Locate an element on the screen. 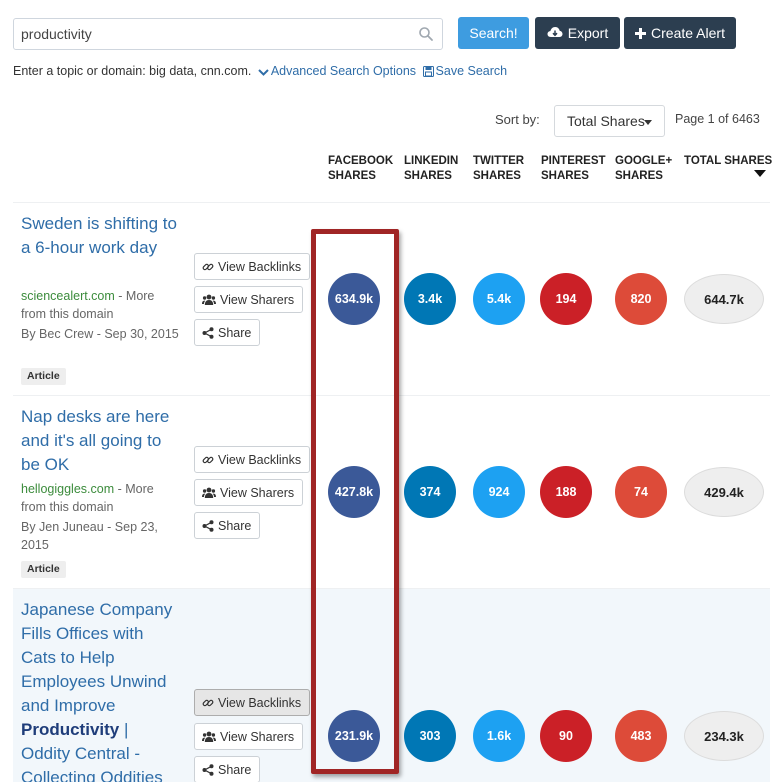 The image size is (782, 782). pinterest-shares: 90 is located at coordinates (566, 736).